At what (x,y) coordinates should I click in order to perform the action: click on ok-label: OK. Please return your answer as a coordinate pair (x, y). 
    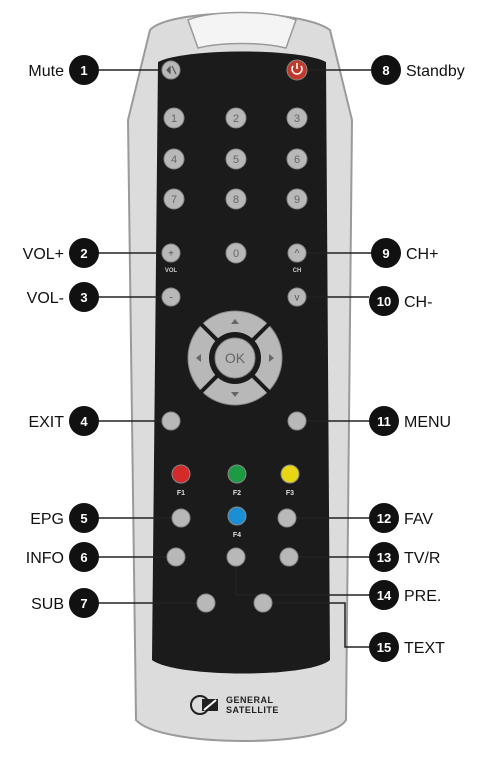
    Looking at the image, I should click on (235, 358).